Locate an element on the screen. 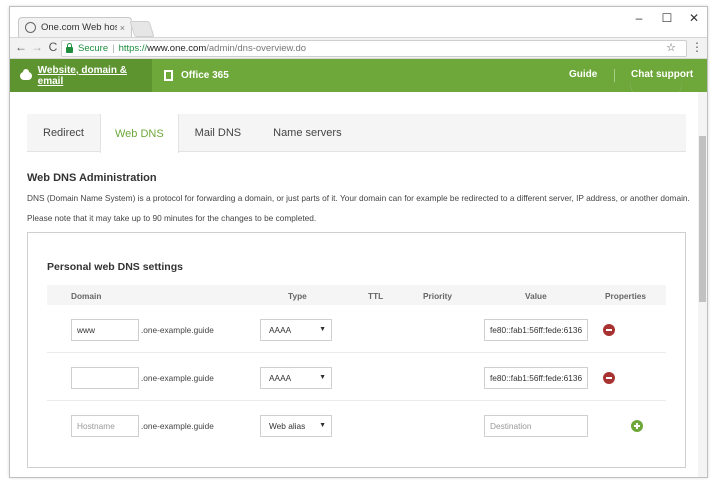 This screenshot has height=485, width=716. back-icon: ← is located at coordinates (21, 47).